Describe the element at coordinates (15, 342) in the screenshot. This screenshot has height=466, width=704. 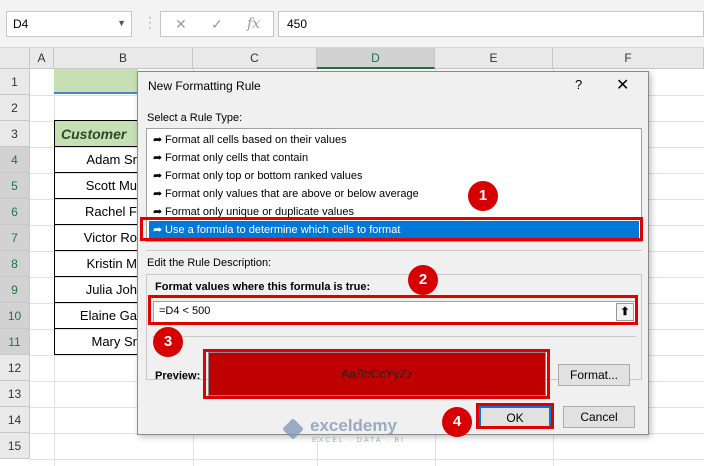
I see `row-header-11: 11` at that location.